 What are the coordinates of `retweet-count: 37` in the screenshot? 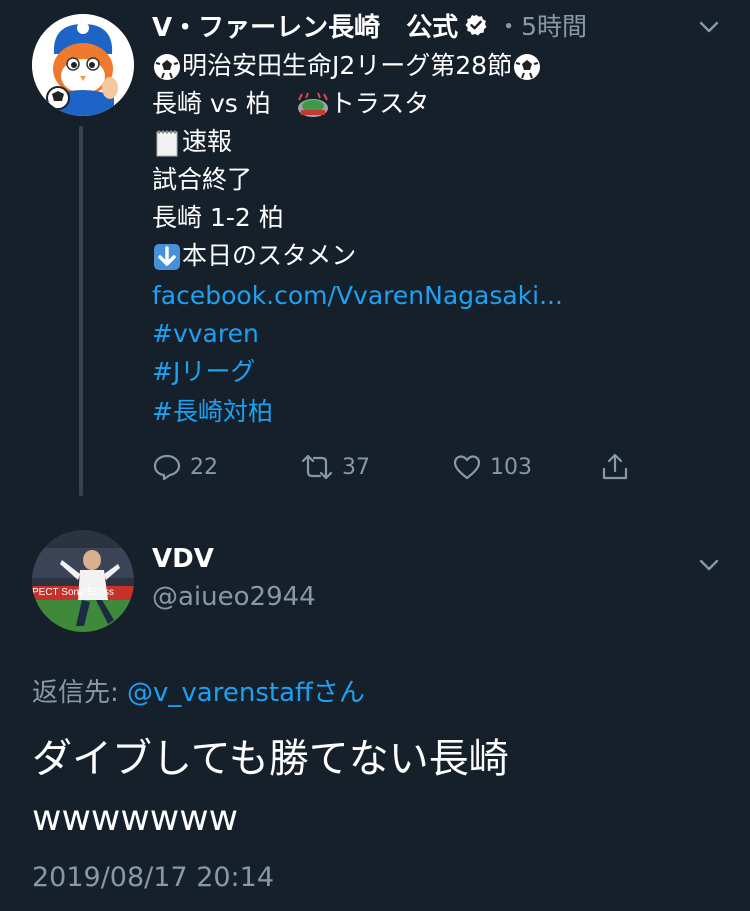 It's located at (356, 467).